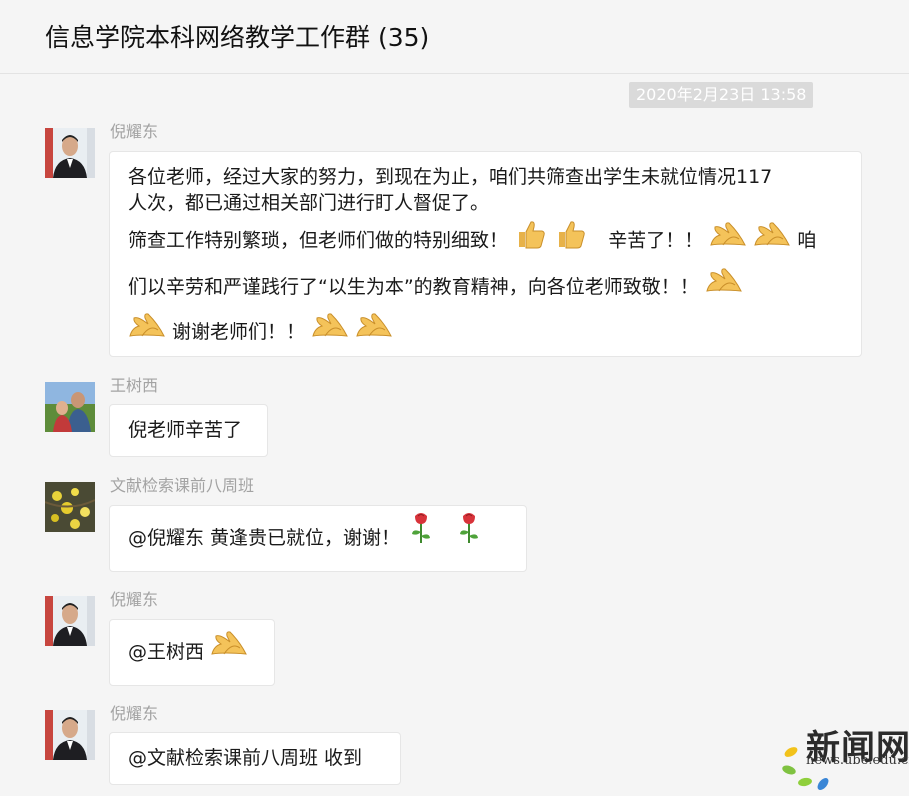  What do you see at coordinates (485, 332) in the screenshot?
I see `message-text-line: 谢谢老师们！！` at bounding box center [485, 332].